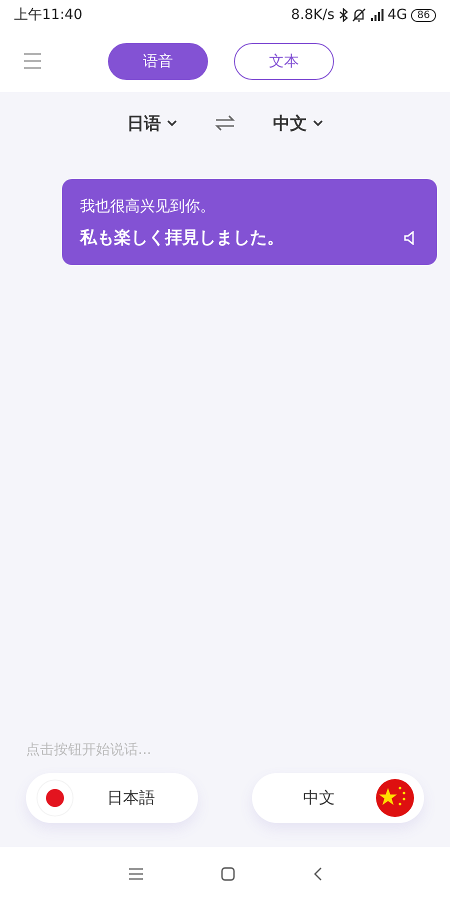 This screenshot has height=900, width=450. What do you see at coordinates (112, 798) in the screenshot?
I see `speak-button: 日本語` at bounding box center [112, 798].